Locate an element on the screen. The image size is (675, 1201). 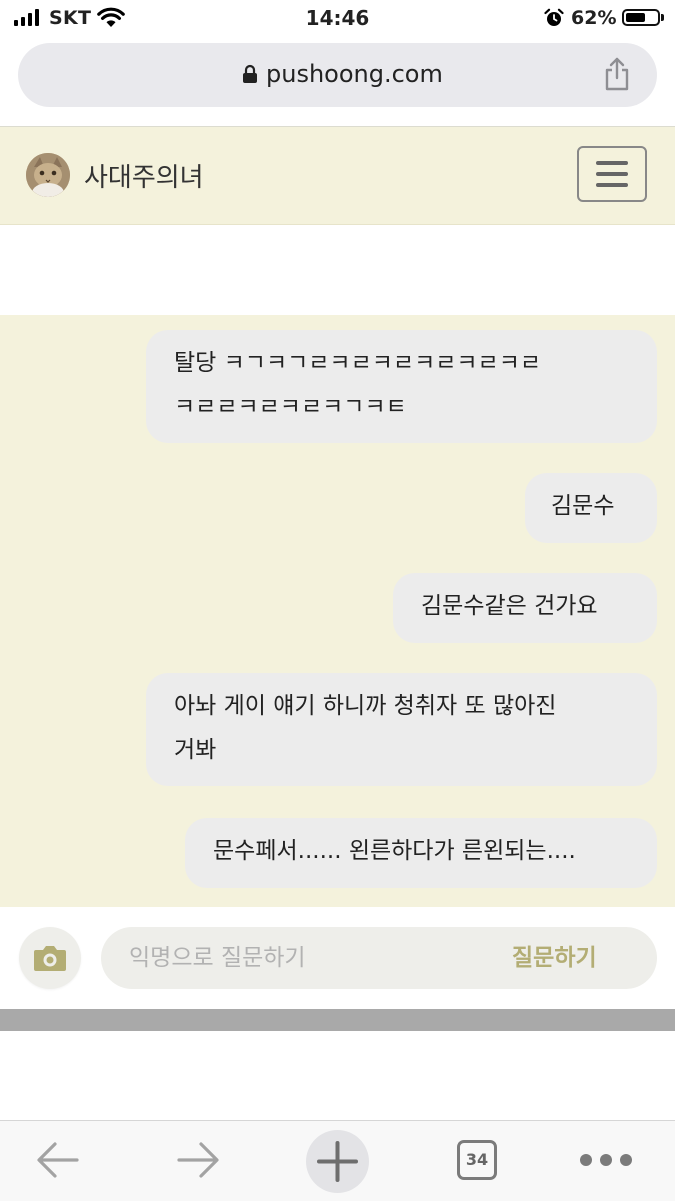
address-bar: pushoong.com is located at coordinates (337, 75).